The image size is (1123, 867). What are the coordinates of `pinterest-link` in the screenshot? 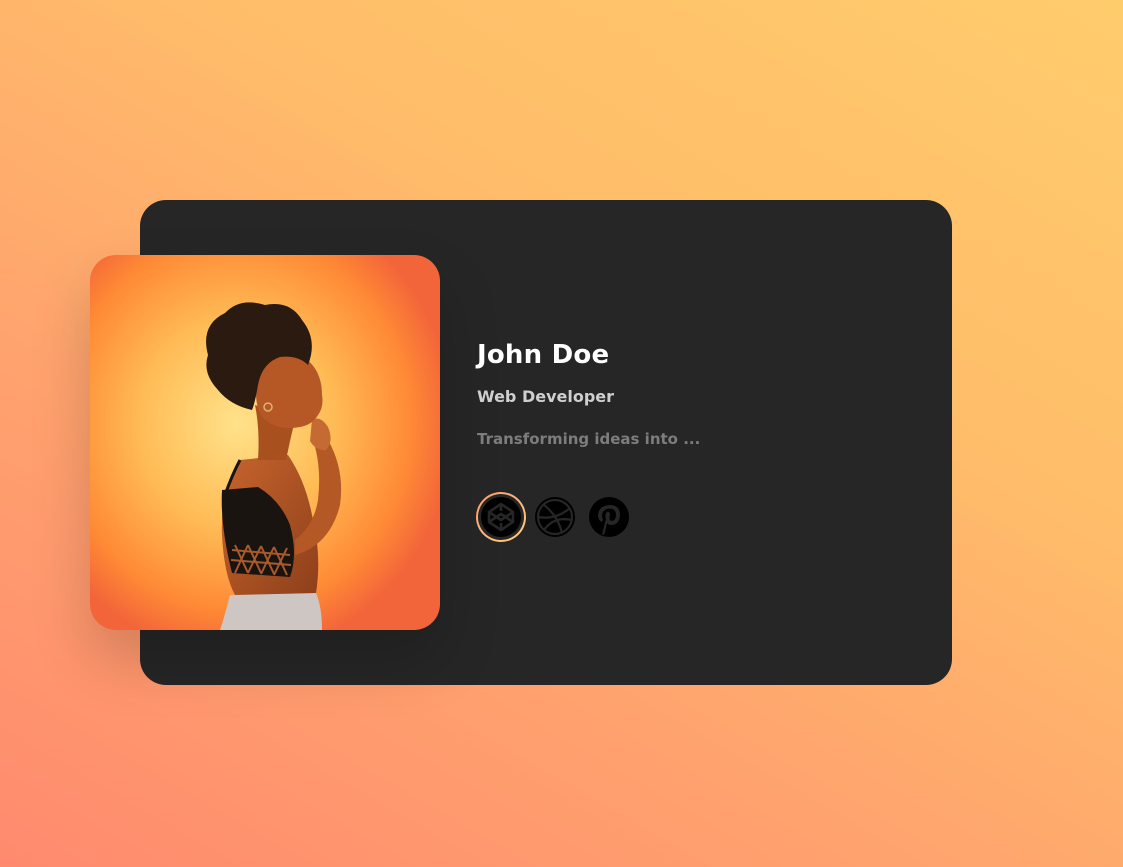 It's located at (609, 517).